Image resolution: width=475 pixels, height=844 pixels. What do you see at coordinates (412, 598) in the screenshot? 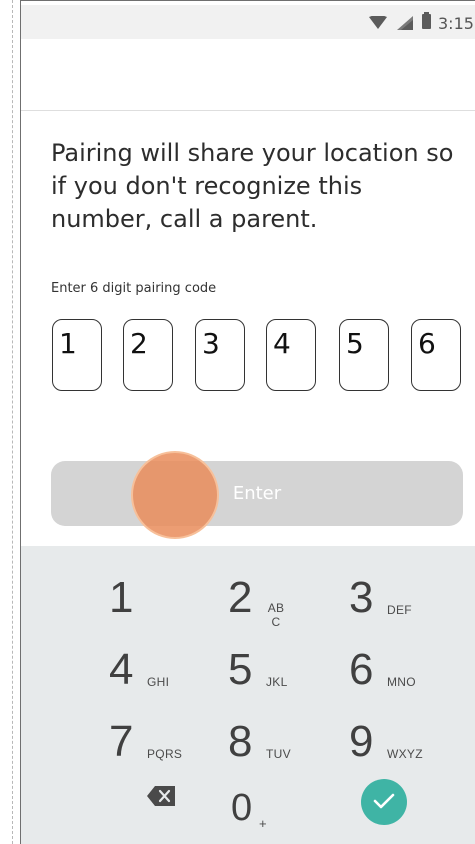
I see `keypad-key-3: 3 DEF` at bounding box center [412, 598].